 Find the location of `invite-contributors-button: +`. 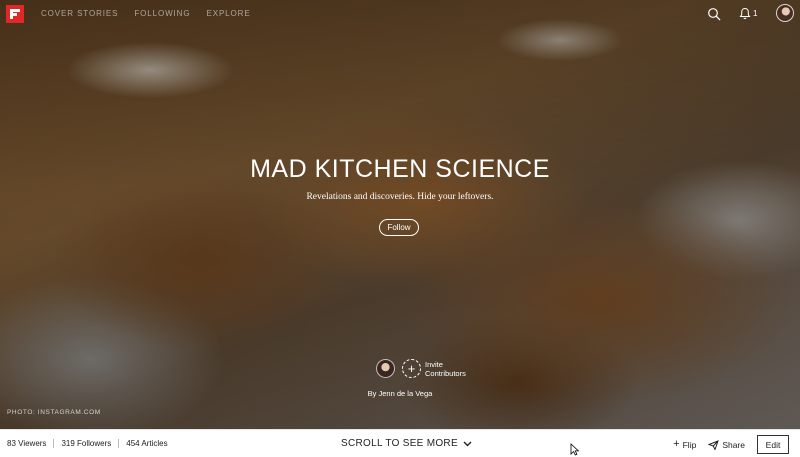

invite-contributors-button: + is located at coordinates (411, 368).